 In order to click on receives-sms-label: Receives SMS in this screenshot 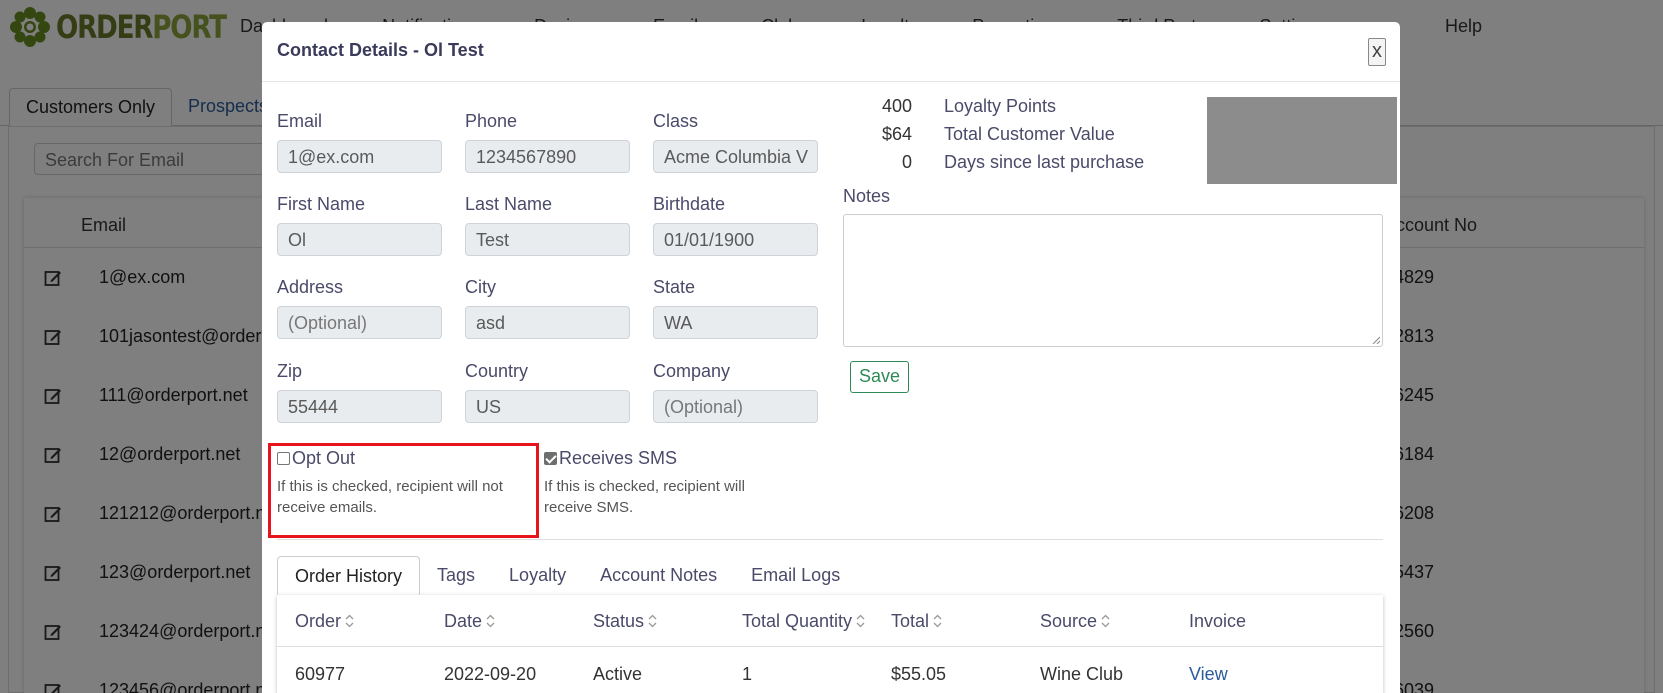, I will do `click(618, 458)`.